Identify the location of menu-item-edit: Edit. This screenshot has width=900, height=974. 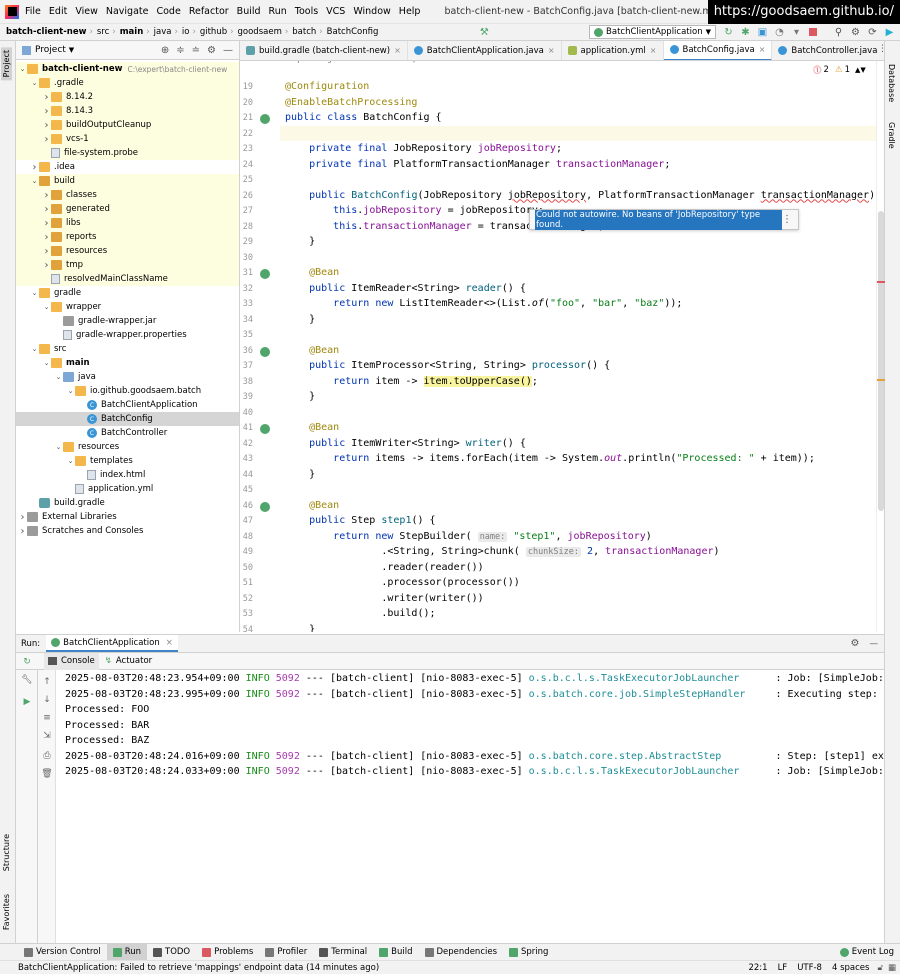
(58, 11).